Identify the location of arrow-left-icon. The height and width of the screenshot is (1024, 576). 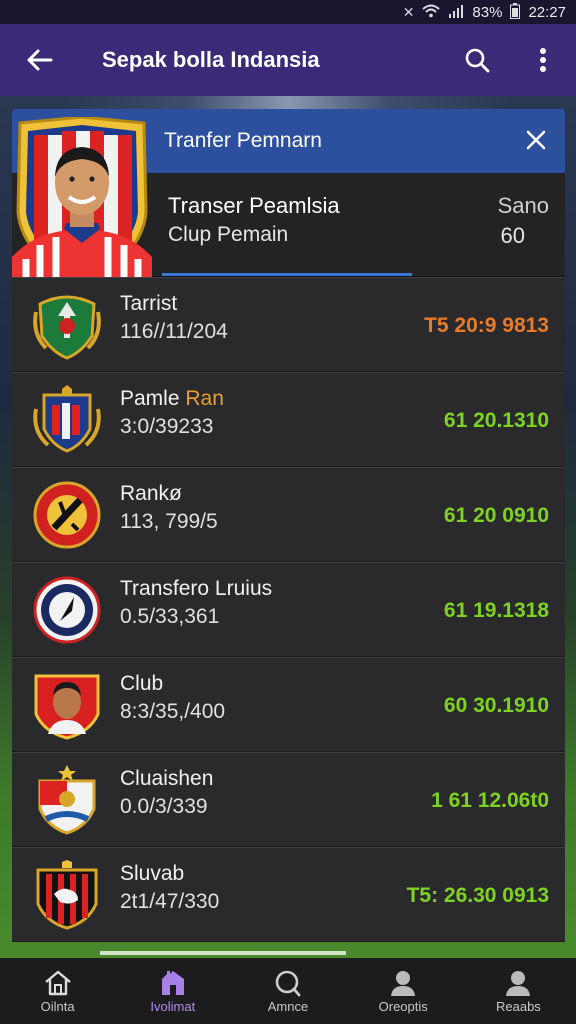
(40, 60).